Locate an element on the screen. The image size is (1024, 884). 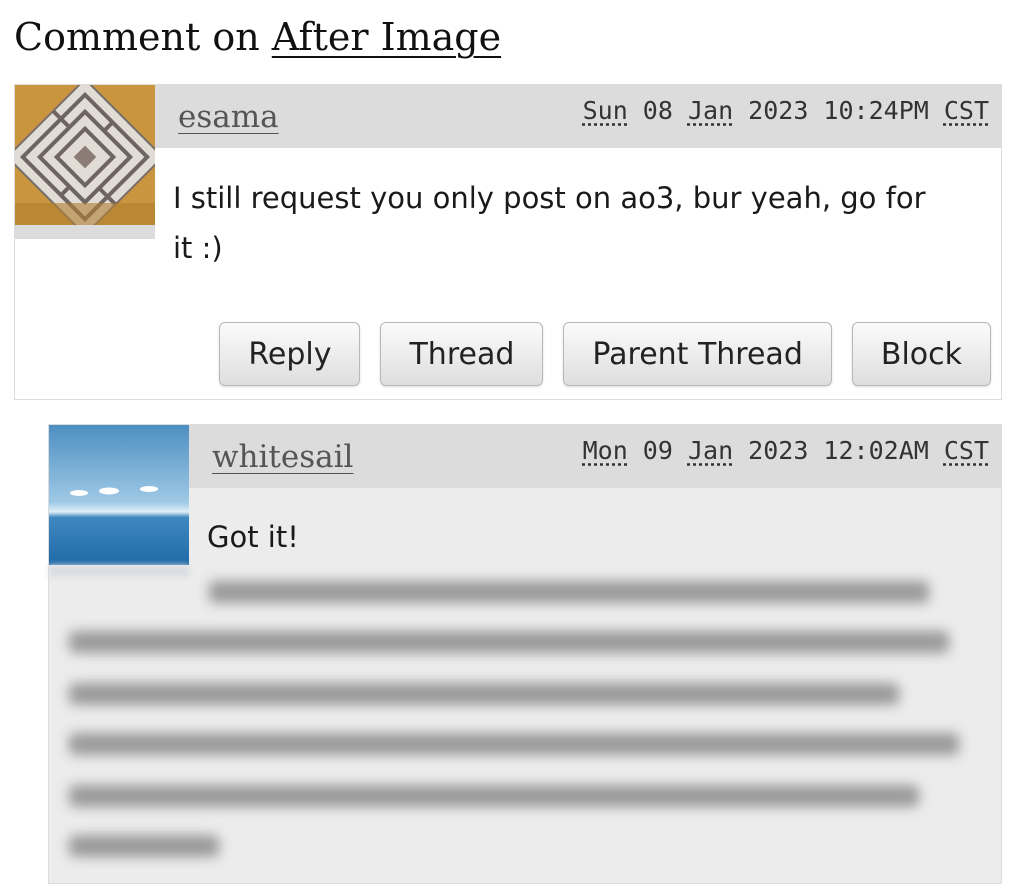
reply-button: Reply is located at coordinates (290, 354).